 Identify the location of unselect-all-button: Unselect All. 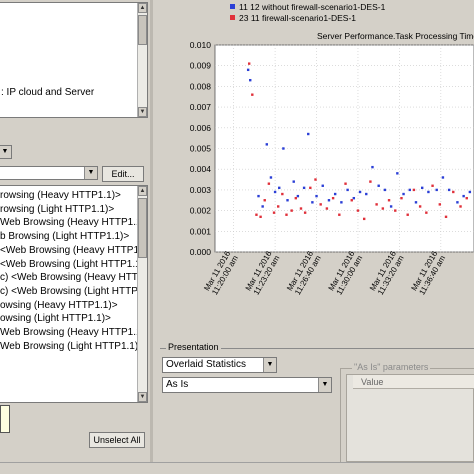
(117, 440).